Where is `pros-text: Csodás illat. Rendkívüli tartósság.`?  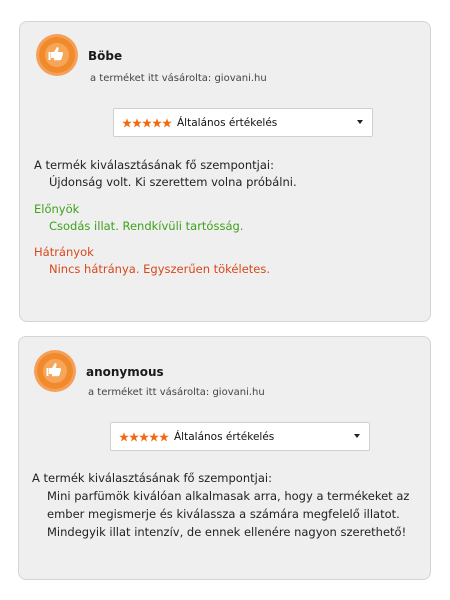 pros-text: Csodás illat. Rendkívüli tartósság. is located at coordinates (146, 226).